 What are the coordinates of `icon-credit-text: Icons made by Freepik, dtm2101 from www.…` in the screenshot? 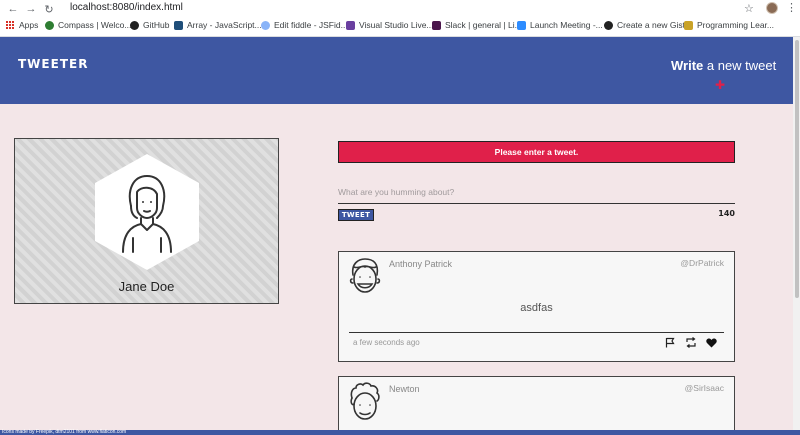 It's located at (64, 432).